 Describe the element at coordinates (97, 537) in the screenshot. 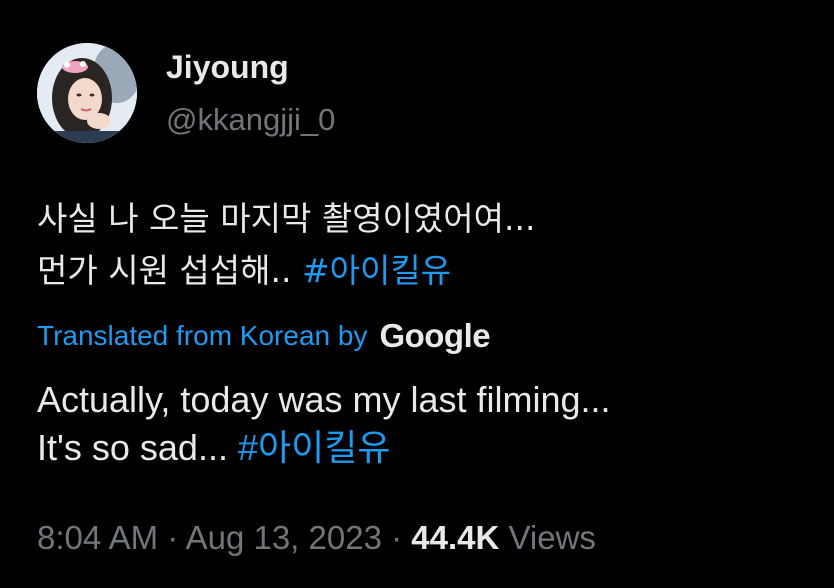

I see `tweet-time: 8:04 AM` at that location.